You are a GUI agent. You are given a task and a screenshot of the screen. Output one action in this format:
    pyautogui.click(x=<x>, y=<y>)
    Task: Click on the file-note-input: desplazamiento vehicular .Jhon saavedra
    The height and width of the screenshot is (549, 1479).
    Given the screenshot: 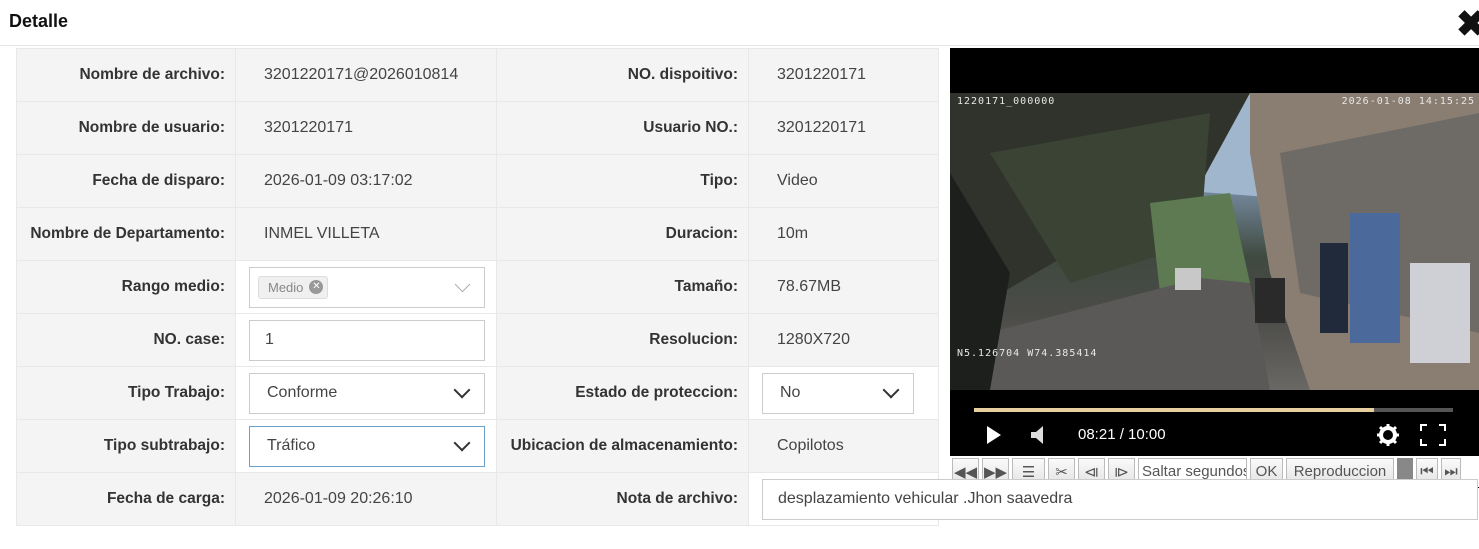 What is the action you would take?
    pyautogui.click(x=1120, y=499)
    